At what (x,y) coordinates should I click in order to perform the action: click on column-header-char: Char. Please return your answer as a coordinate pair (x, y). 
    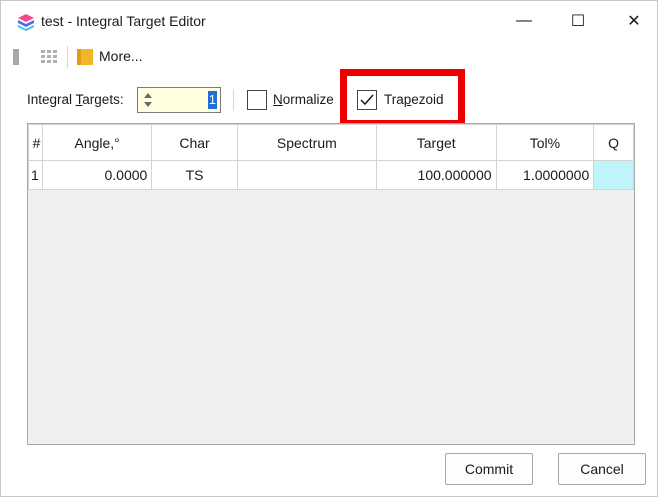
    Looking at the image, I should click on (194, 142).